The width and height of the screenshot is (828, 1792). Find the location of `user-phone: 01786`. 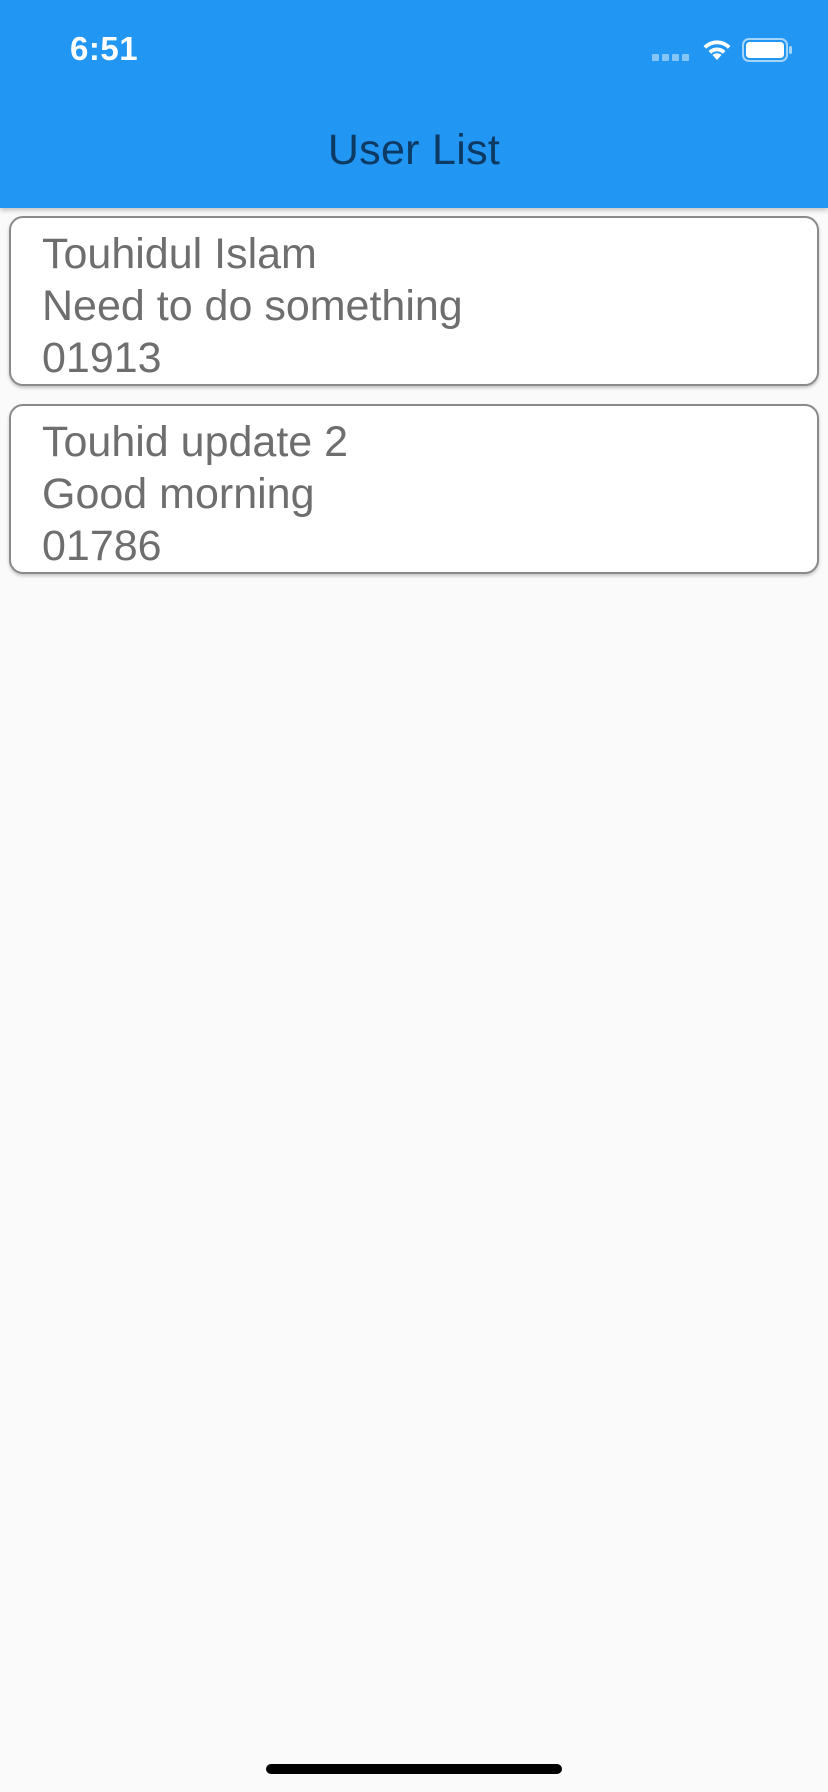

user-phone: 01786 is located at coordinates (102, 546).